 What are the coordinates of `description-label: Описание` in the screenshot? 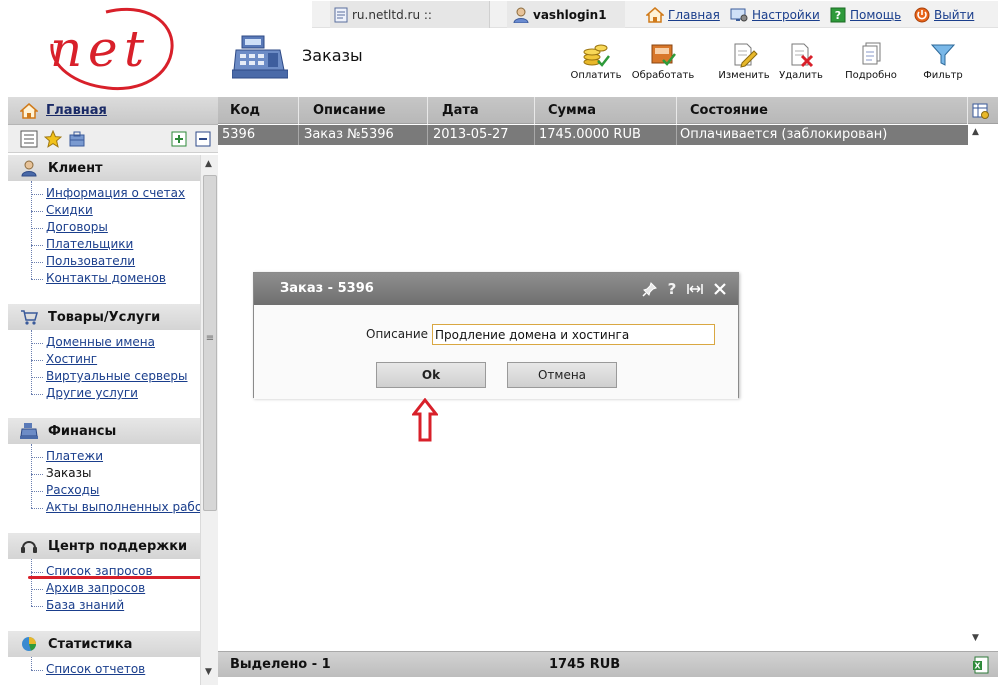 It's located at (397, 334).